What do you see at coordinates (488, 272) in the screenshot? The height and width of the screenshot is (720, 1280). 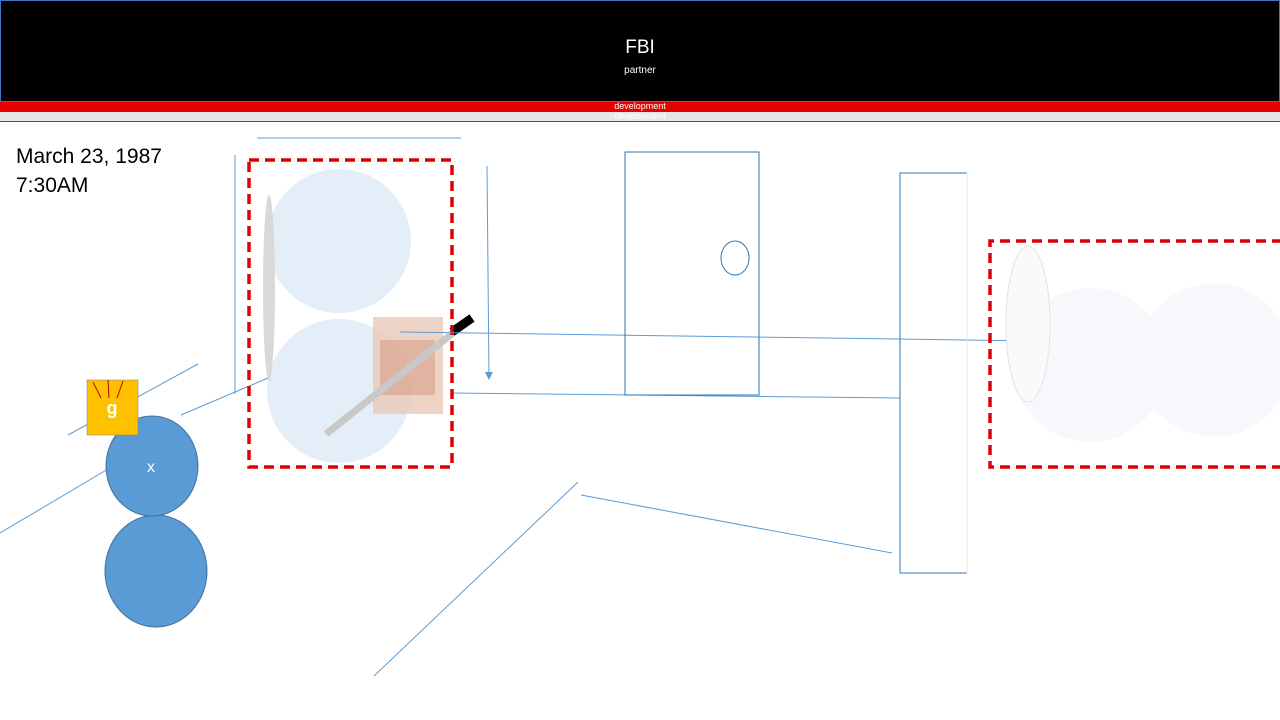 I see `downward-arrow` at bounding box center [488, 272].